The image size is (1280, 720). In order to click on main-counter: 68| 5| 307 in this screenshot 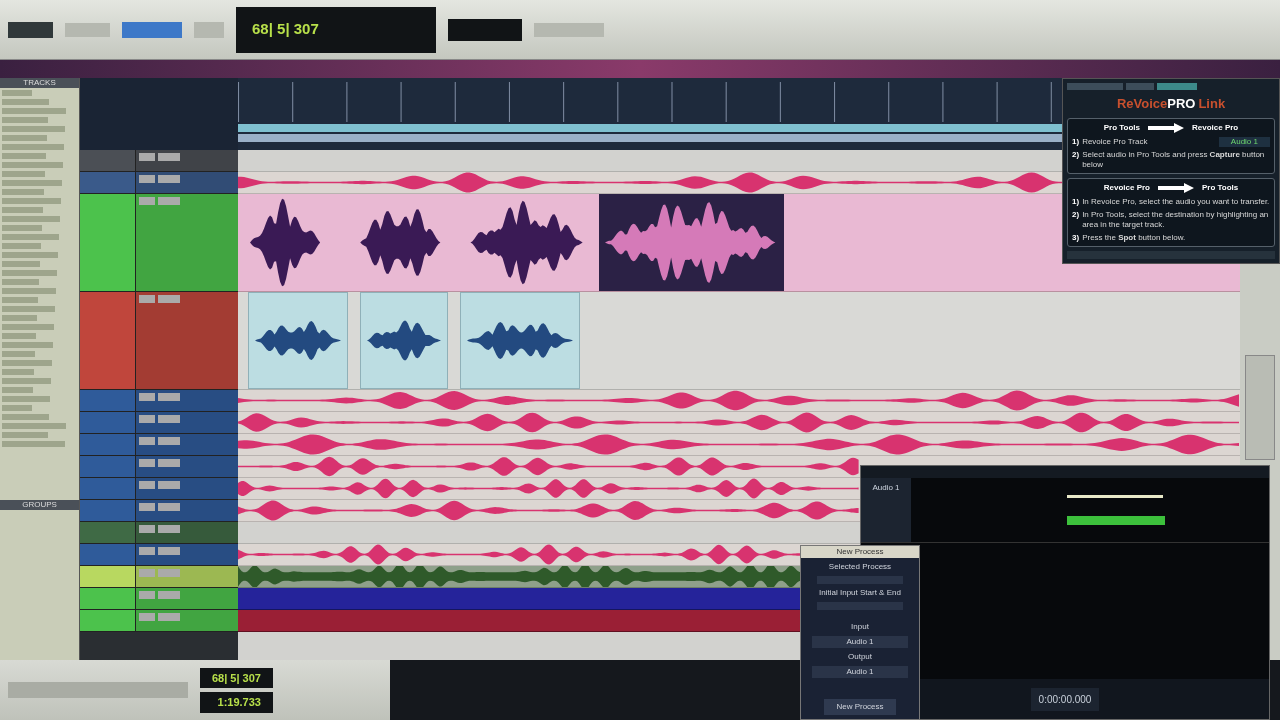, I will do `click(285, 29)`.